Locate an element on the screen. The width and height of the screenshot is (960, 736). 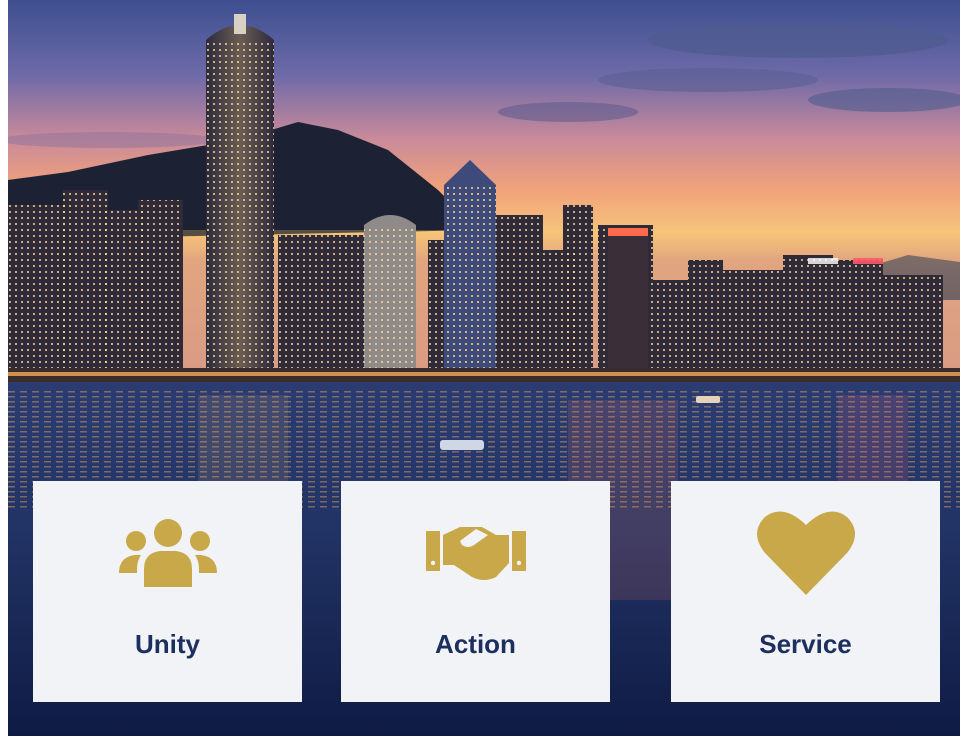
people-group-icon is located at coordinates (168, 552).